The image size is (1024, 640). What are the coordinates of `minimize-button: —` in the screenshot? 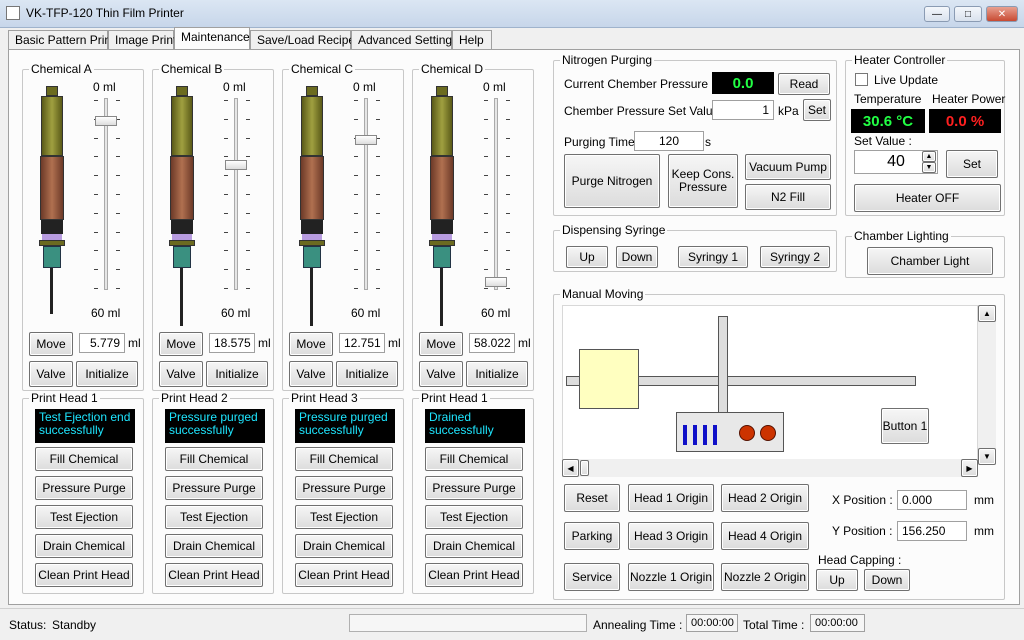 It's located at (937, 14).